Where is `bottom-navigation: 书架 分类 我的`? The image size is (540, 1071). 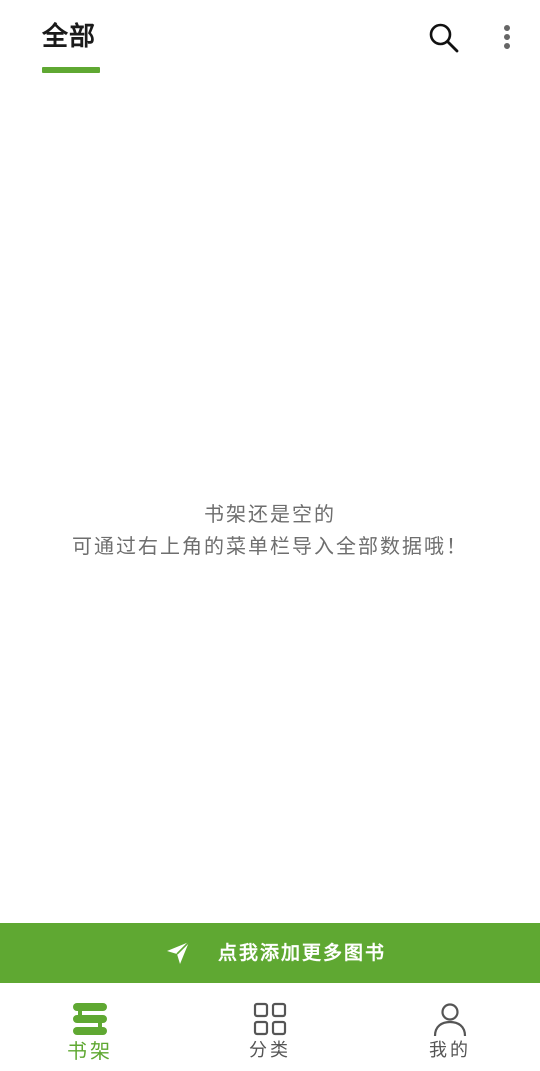 bottom-navigation: 书架 分类 我的 is located at coordinates (270, 1027).